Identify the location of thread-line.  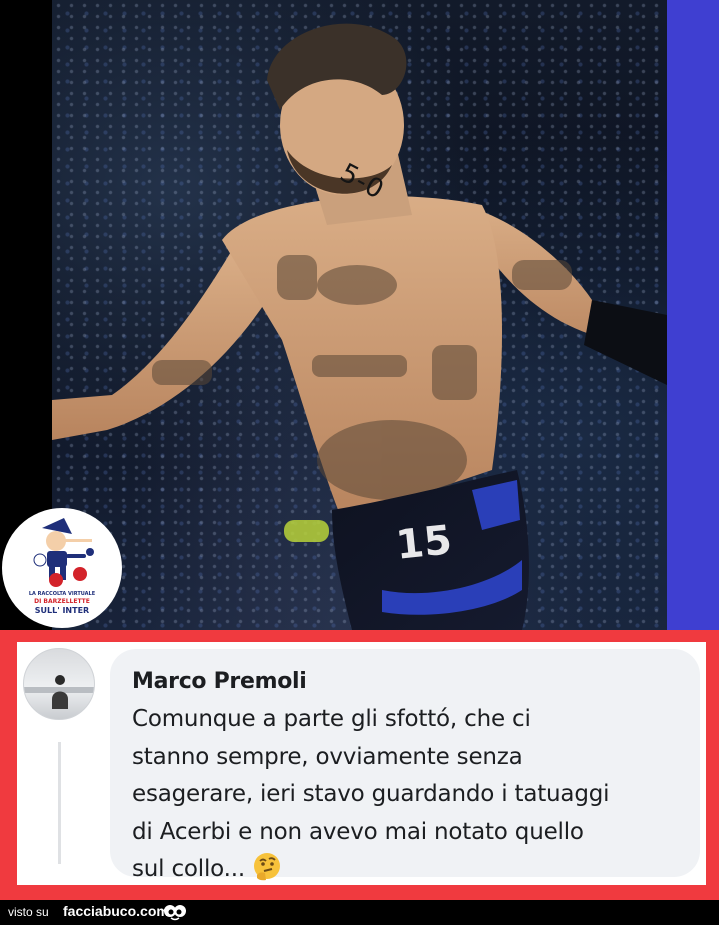
(59, 803).